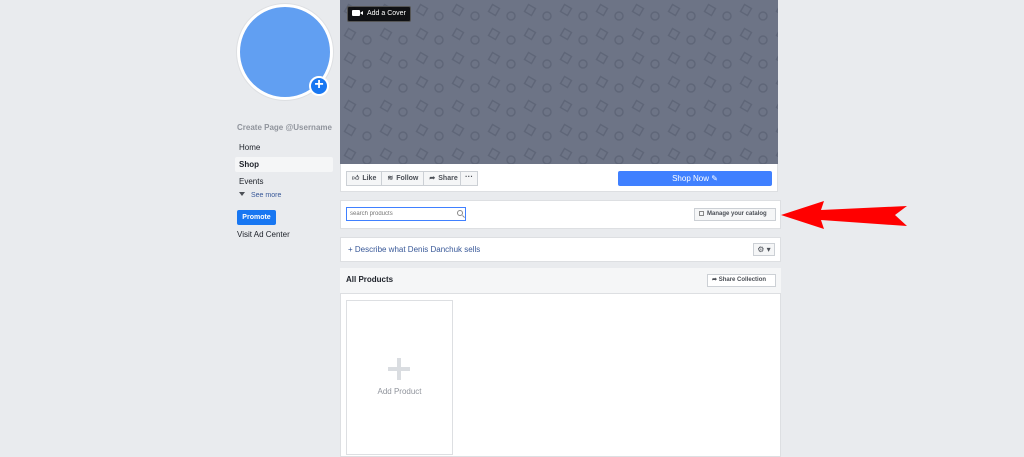  I want to click on see-more-link: See more, so click(260, 195).